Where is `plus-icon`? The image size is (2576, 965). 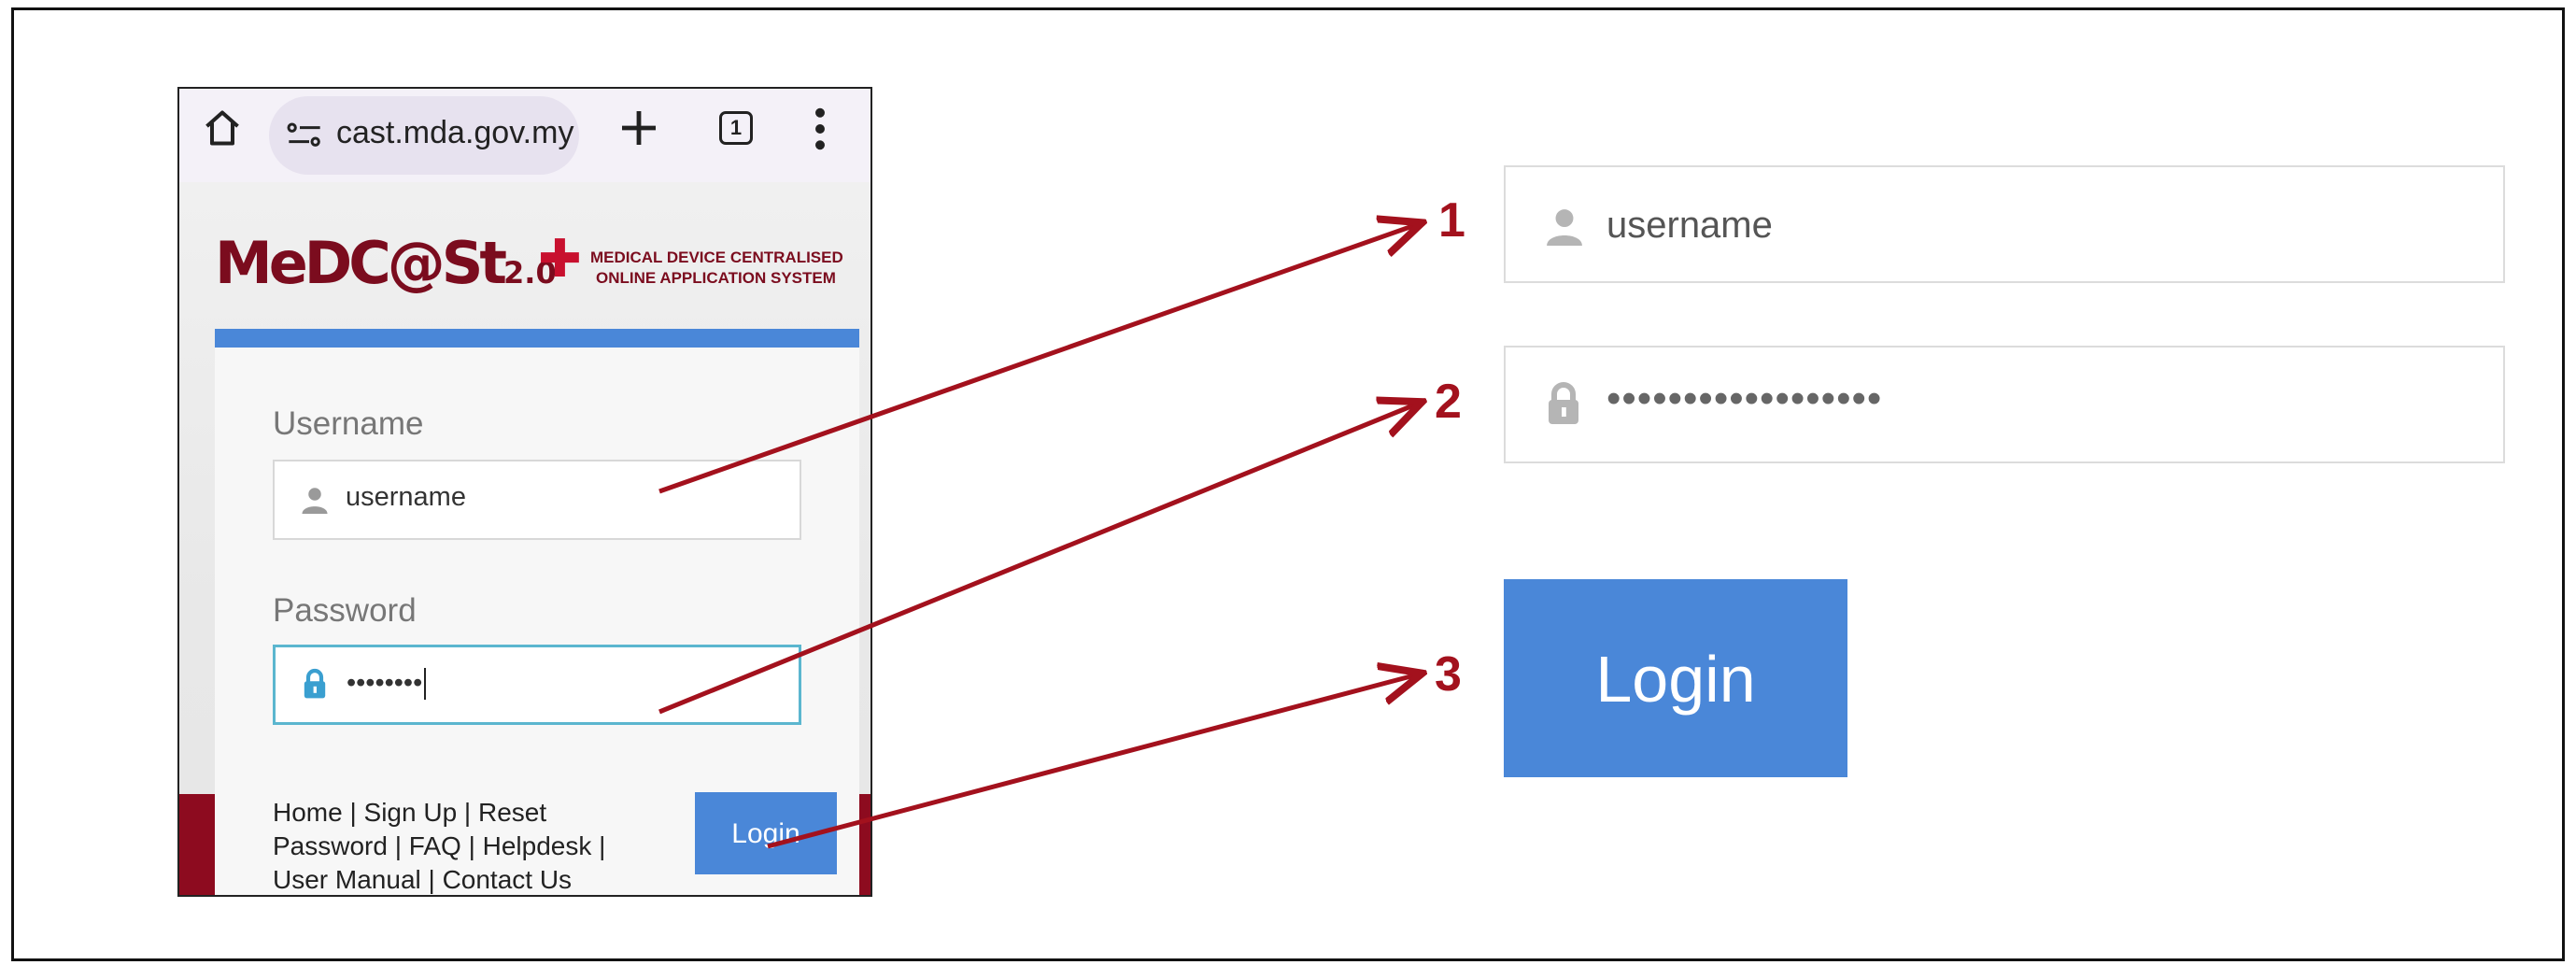 plus-icon is located at coordinates (638, 128).